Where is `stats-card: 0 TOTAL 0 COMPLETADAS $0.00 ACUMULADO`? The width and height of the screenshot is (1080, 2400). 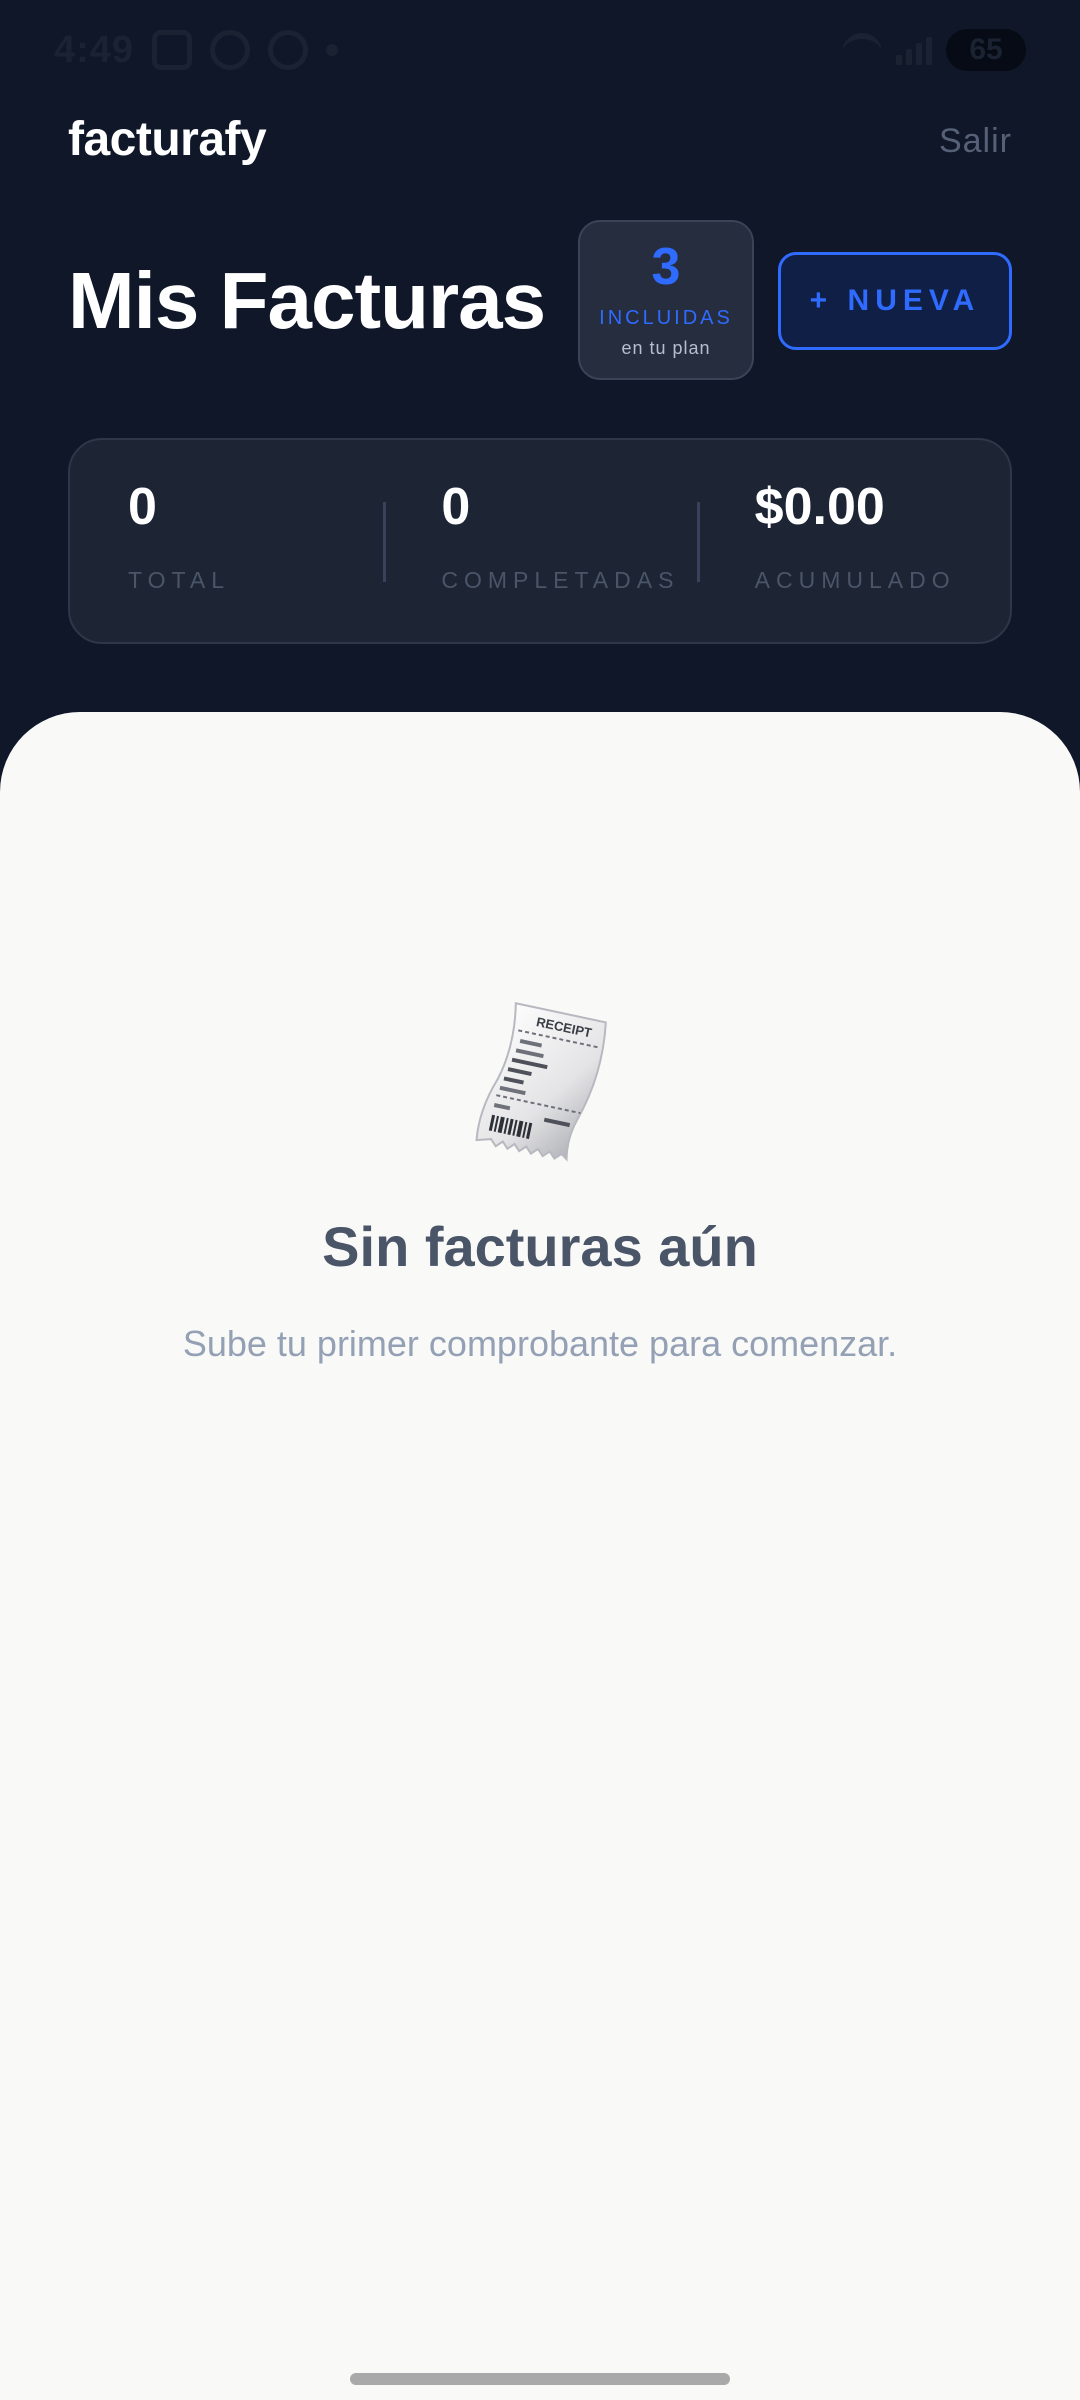
stats-card: 0 TOTAL 0 COMPLETADAS $0.00 ACUMULADO is located at coordinates (540, 541).